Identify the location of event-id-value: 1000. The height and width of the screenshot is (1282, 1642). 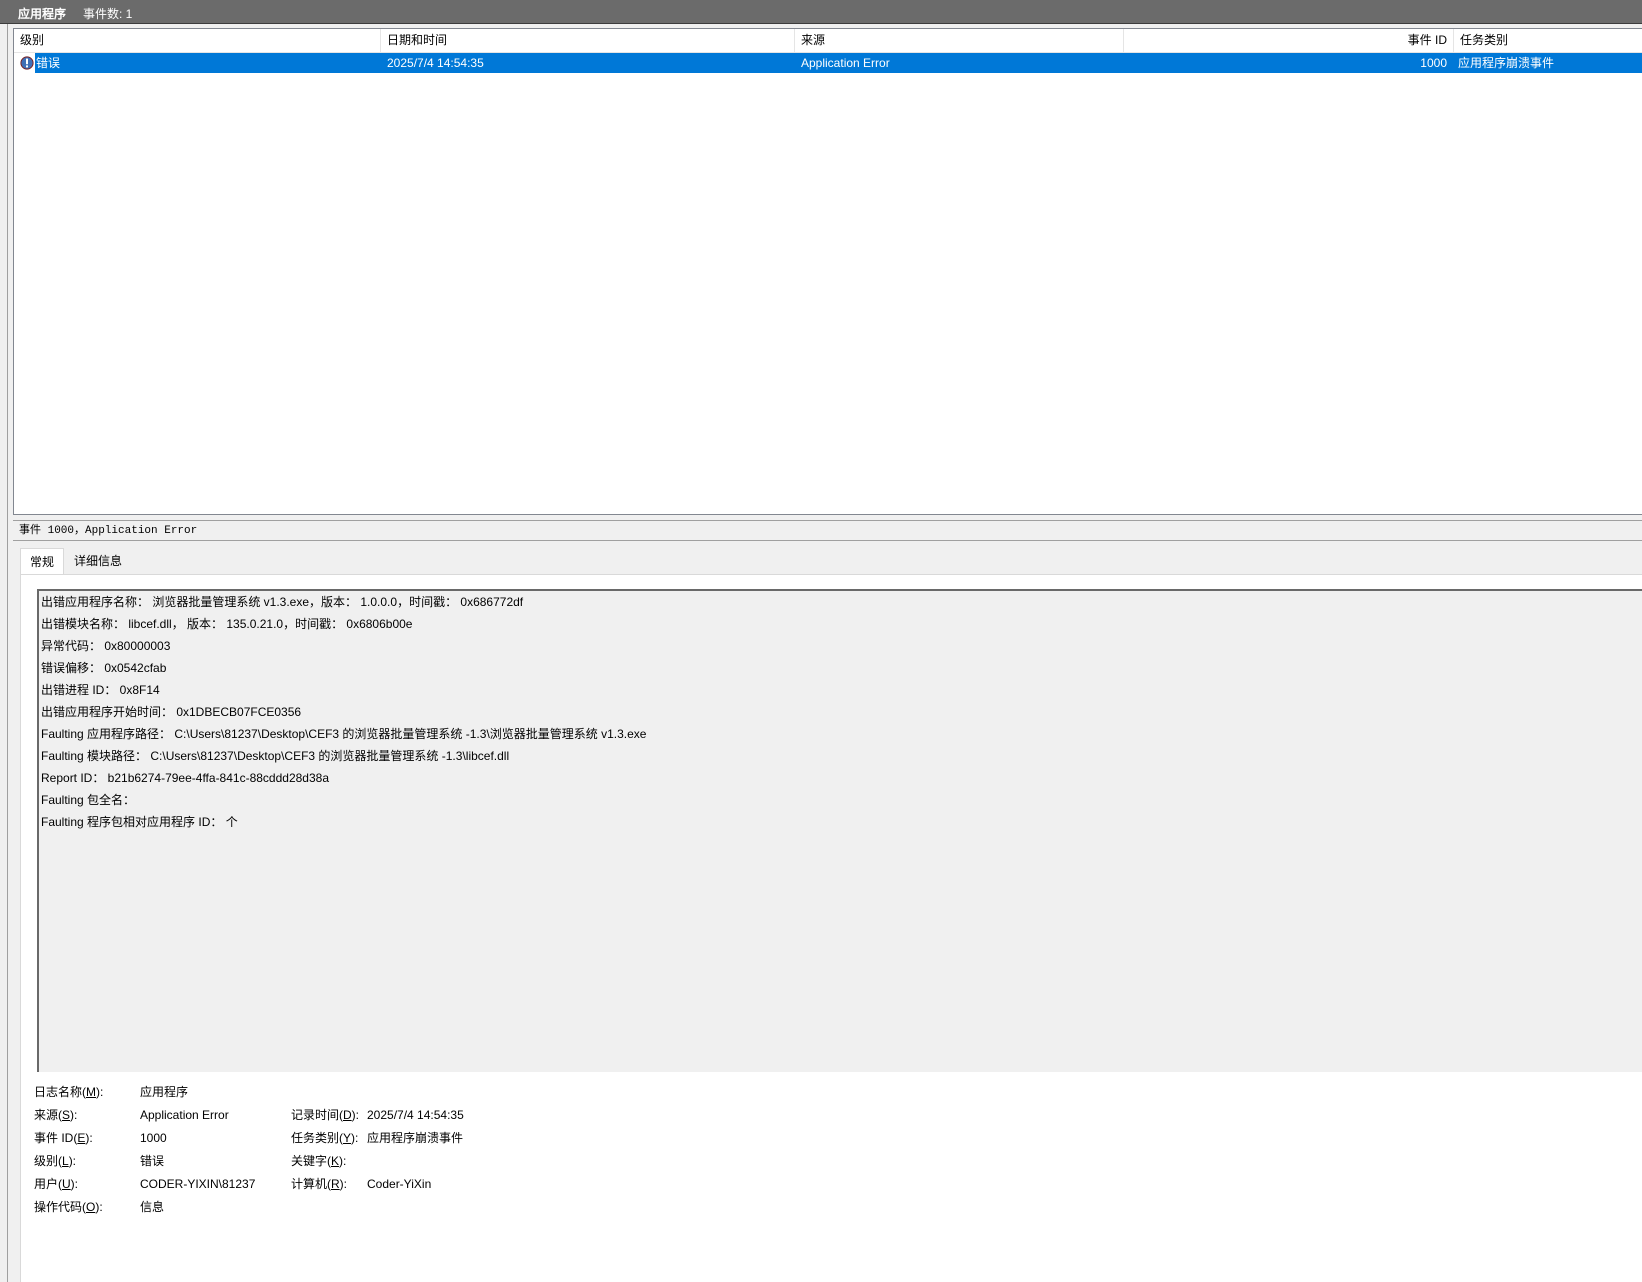
(153, 1138).